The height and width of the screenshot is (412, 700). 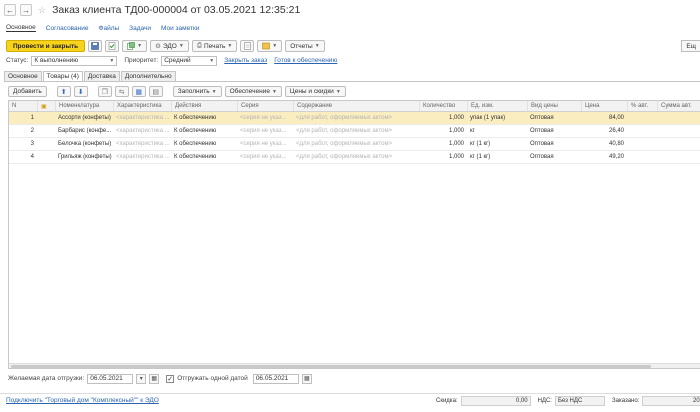 I want to click on date-dropdown-icon: ▾, so click(x=141, y=378).